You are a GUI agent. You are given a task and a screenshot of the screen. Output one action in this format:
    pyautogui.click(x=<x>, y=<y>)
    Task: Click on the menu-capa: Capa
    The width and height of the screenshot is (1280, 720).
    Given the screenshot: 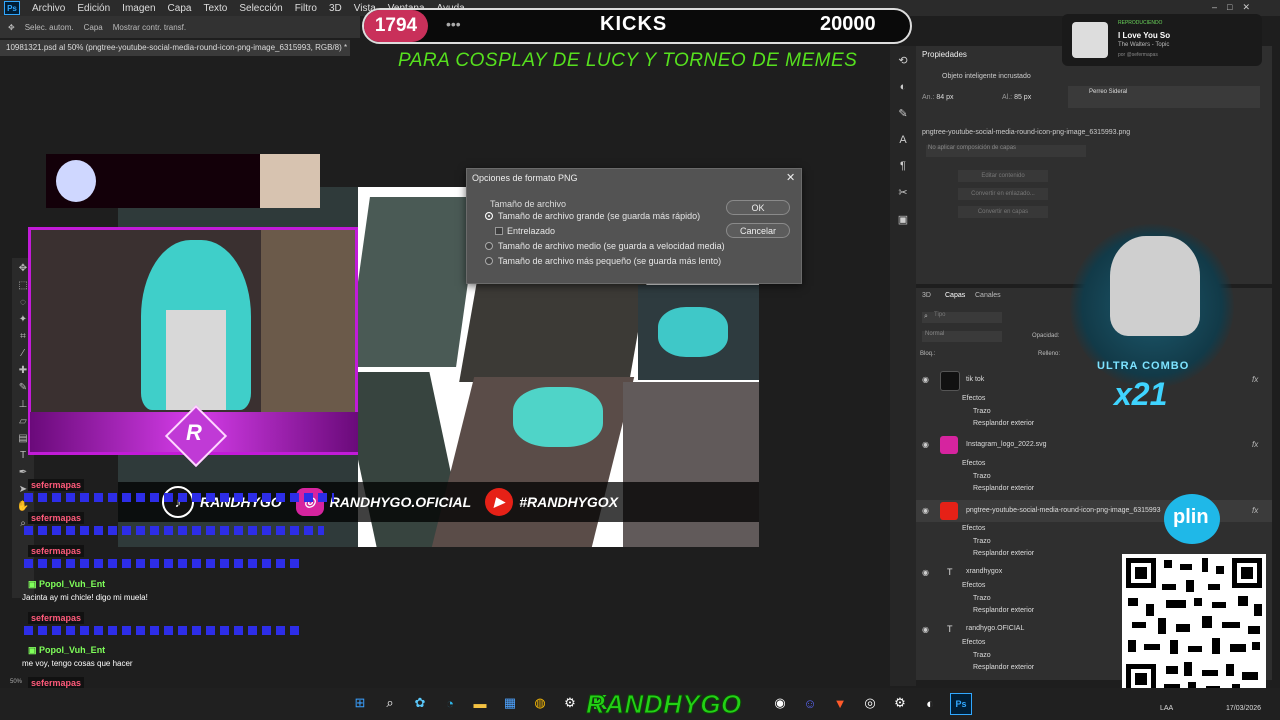 What is the action you would take?
    pyautogui.click(x=180, y=8)
    